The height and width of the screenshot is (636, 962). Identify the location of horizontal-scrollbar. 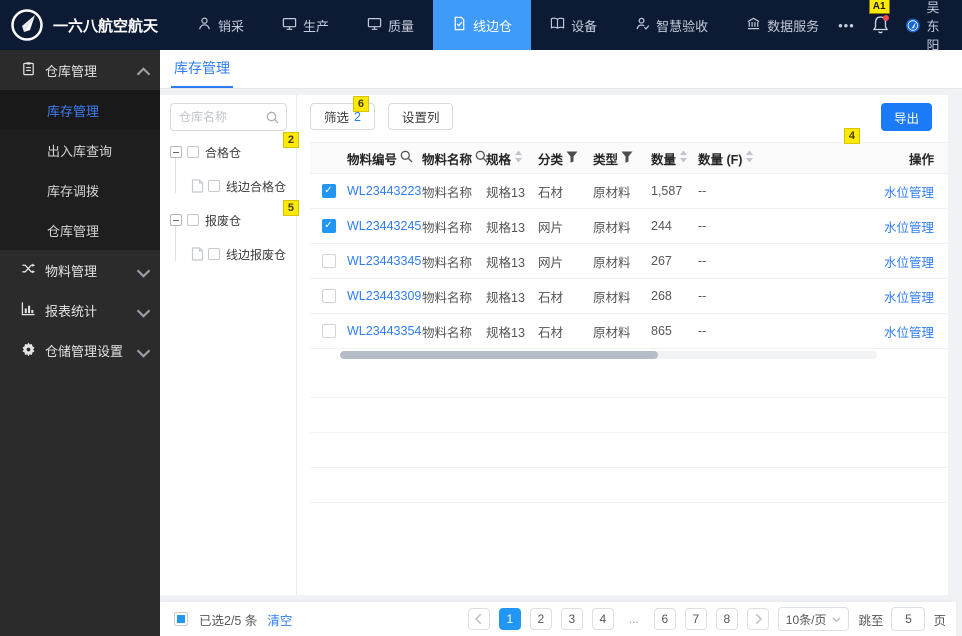
(608, 355).